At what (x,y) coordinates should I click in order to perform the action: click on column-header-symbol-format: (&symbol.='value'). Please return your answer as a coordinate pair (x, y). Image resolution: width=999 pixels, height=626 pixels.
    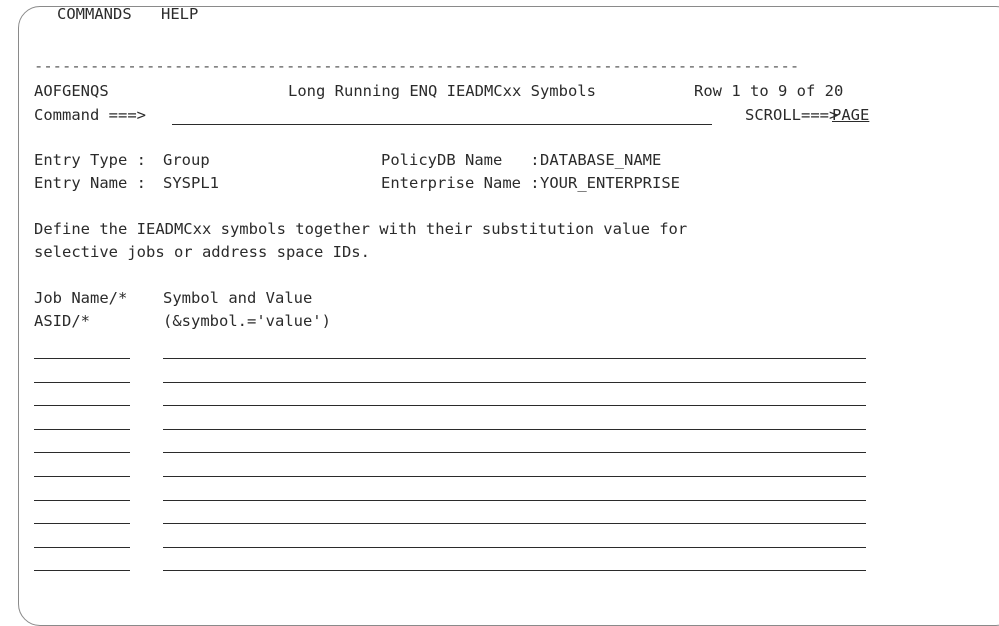
    Looking at the image, I should click on (247, 321).